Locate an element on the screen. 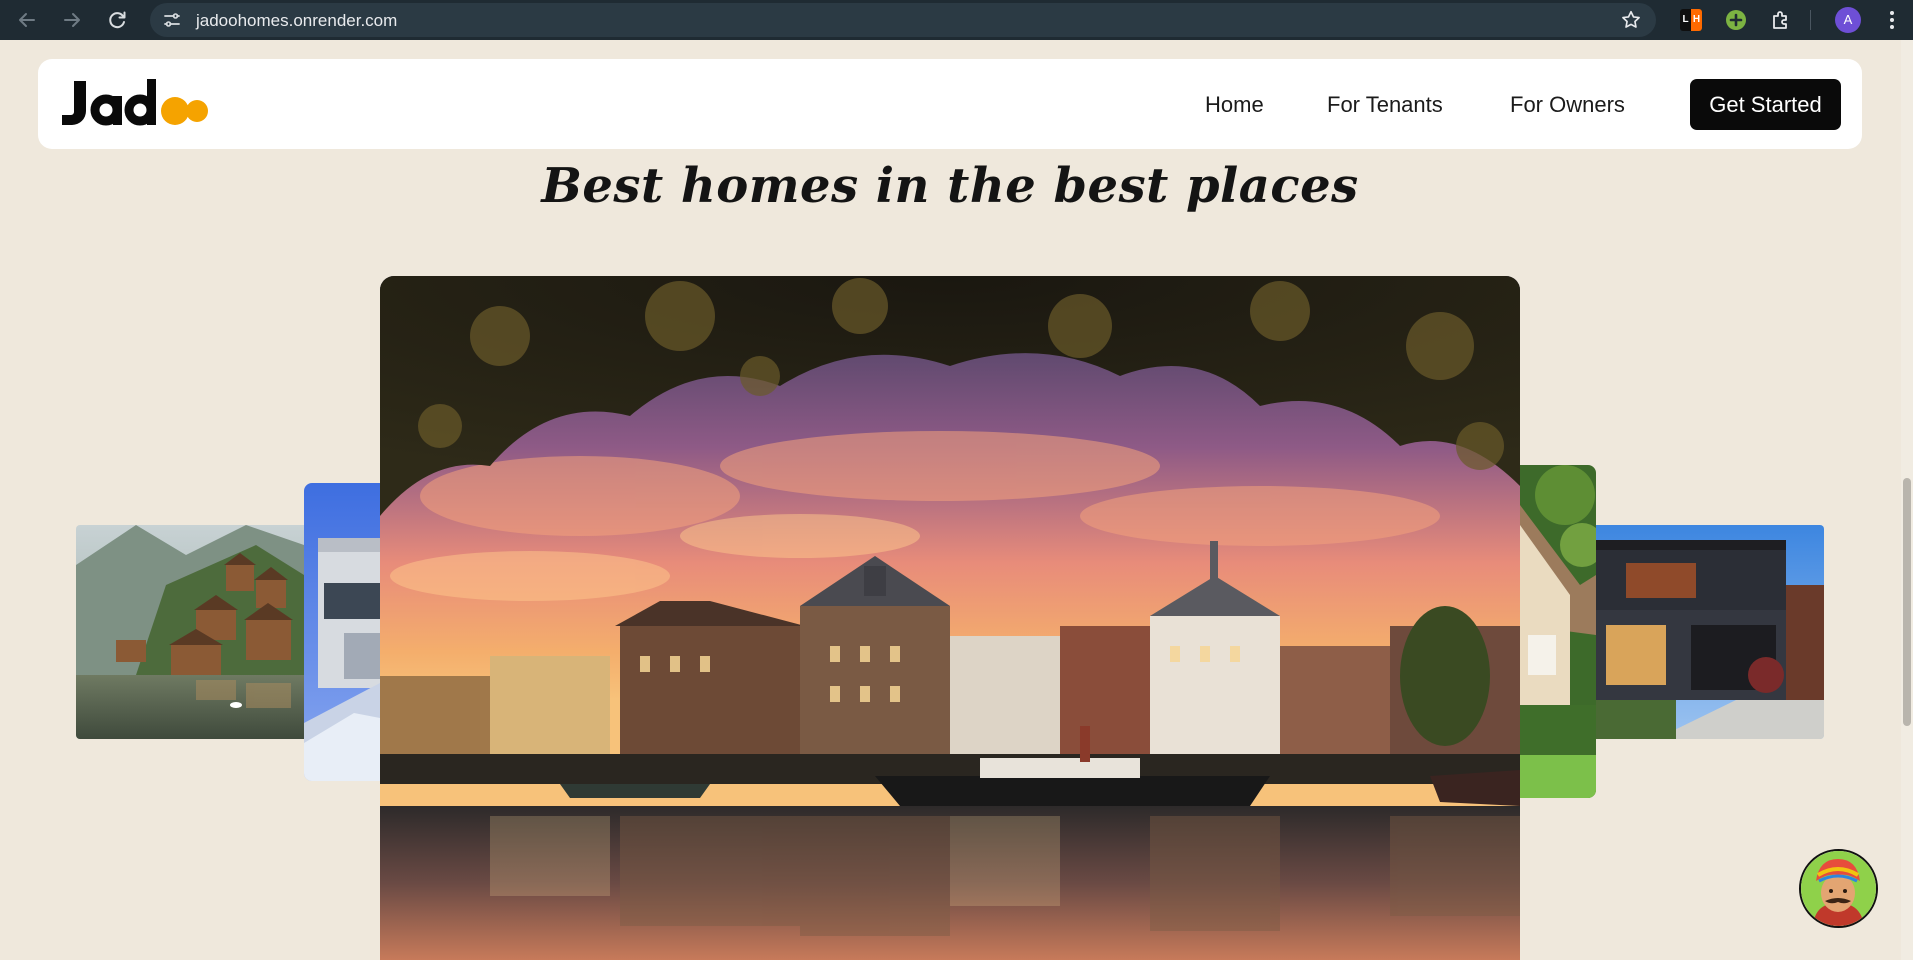 The width and height of the screenshot is (1913, 960). modern-blue-building-image is located at coordinates (342, 632).